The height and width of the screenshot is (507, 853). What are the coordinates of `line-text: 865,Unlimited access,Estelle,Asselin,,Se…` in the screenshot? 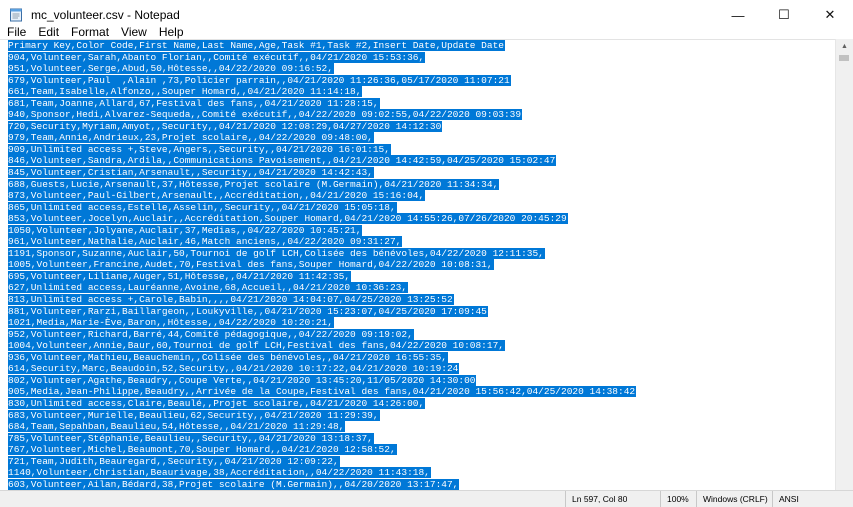 It's located at (202, 207).